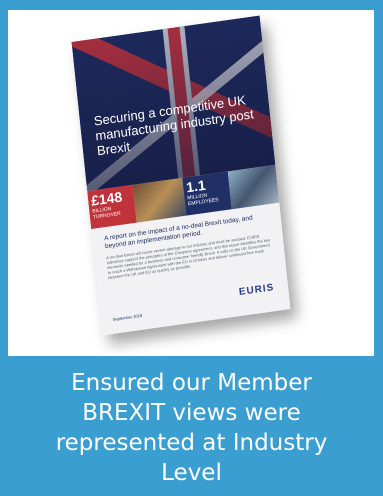  What do you see at coordinates (191, 443) in the screenshot?
I see `caption-line-3: represented at Industry` at bounding box center [191, 443].